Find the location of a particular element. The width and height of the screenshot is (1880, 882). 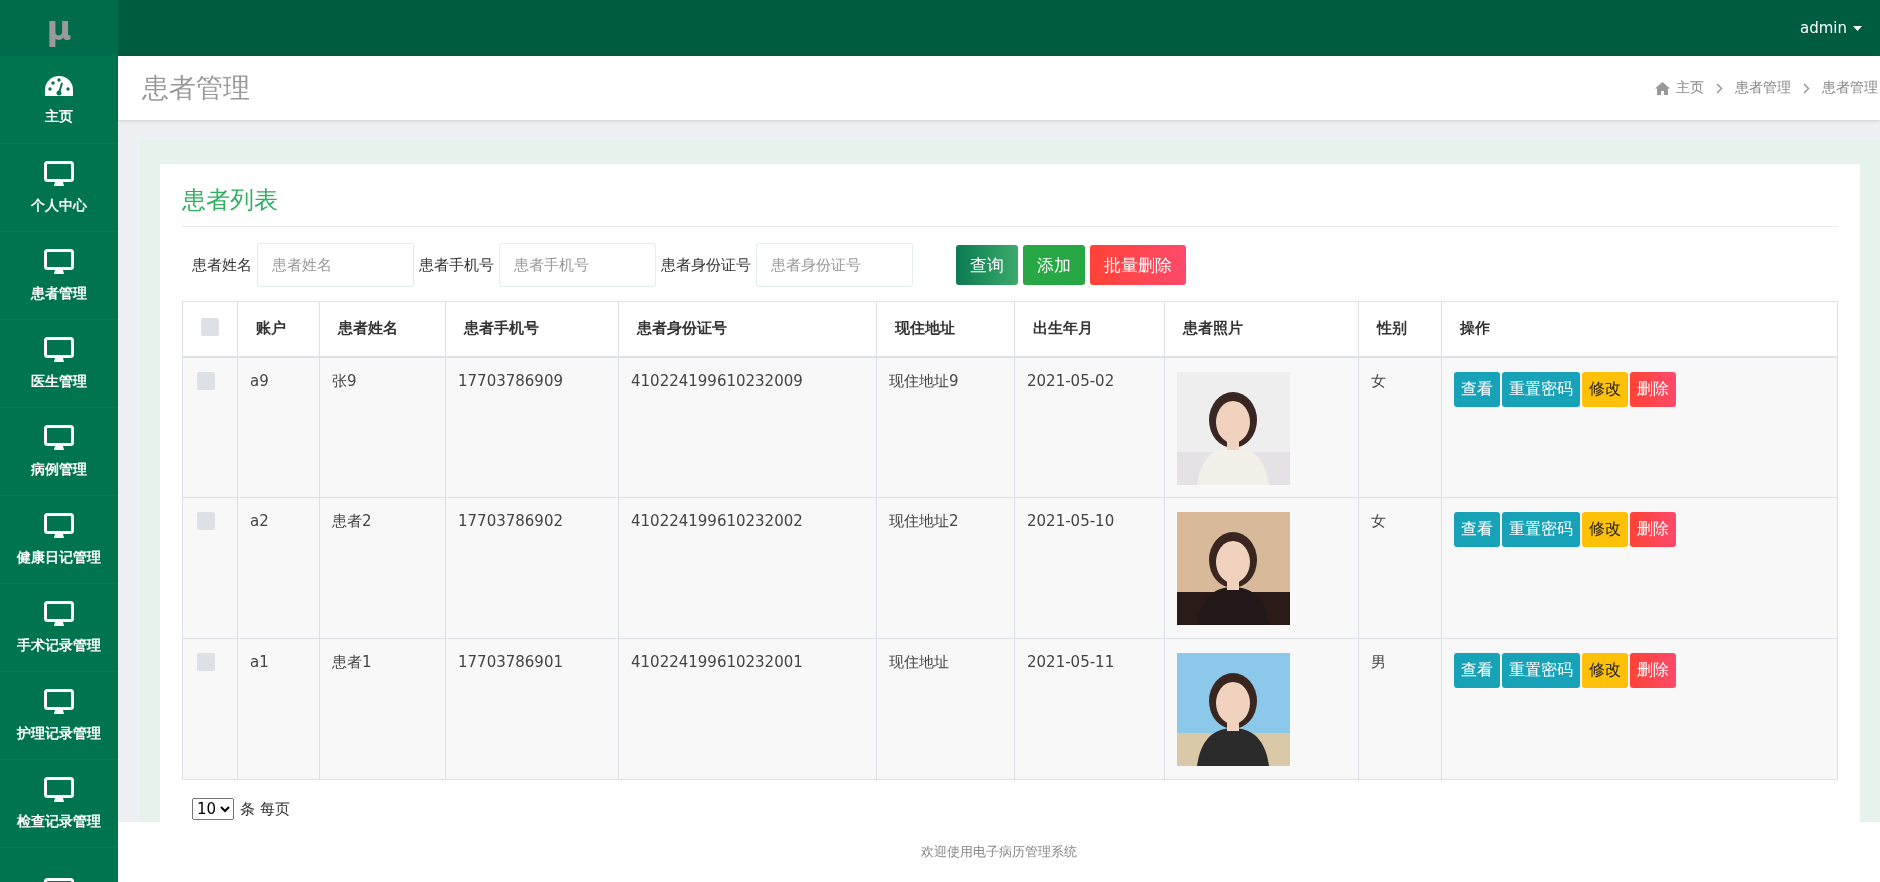

table-cell: a1 is located at coordinates (278, 709).